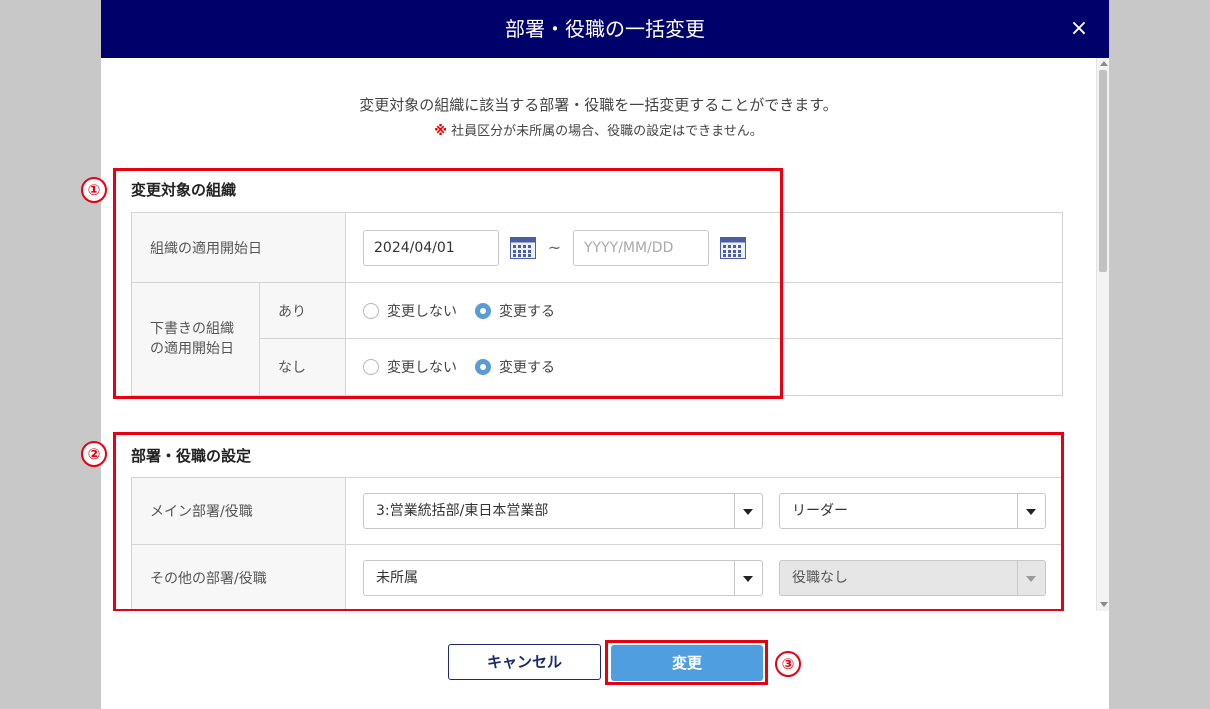 This screenshot has width=1210, height=709. I want to click on change-button: 変更, so click(687, 663).